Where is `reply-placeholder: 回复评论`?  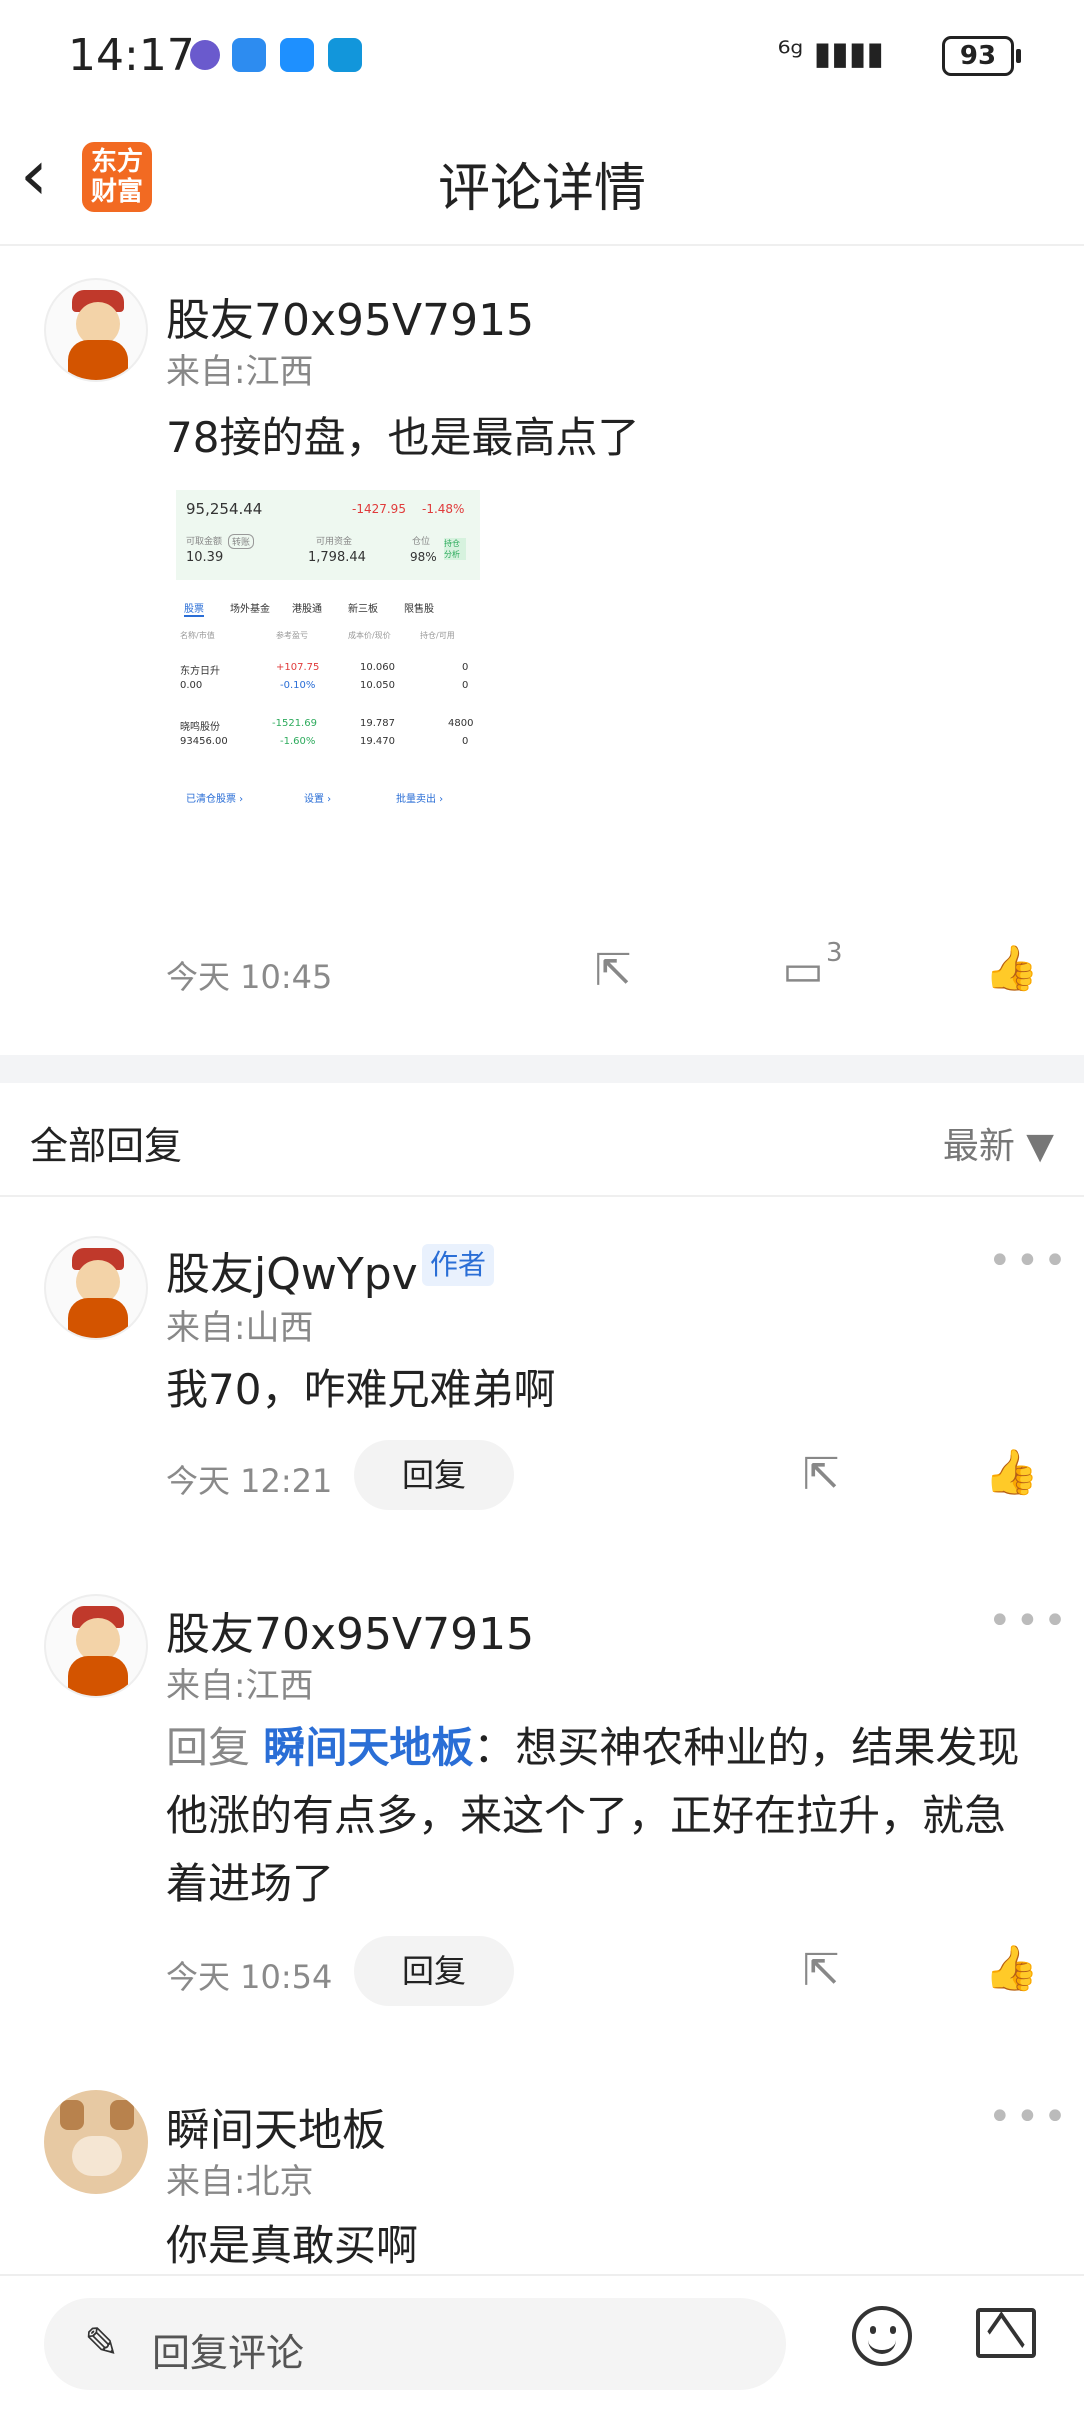 reply-placeholder: 回复评论 is located at coordinates (228, 2353).